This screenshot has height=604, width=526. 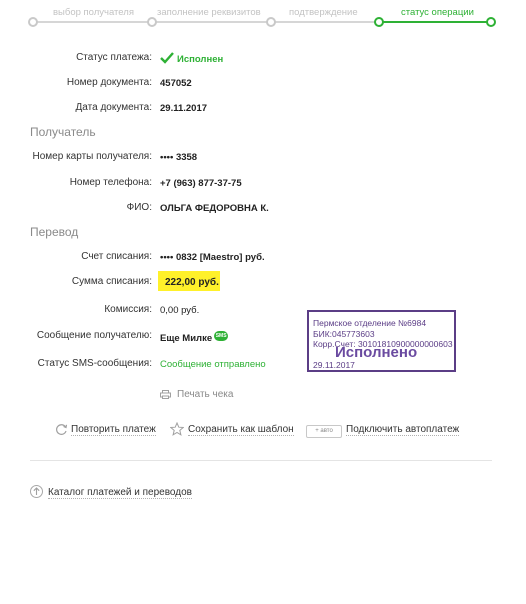 What do you see at coordinates (204, 22) in the screenshot?
I see `stepper-line-inactive` at bounding box center [204, 22].